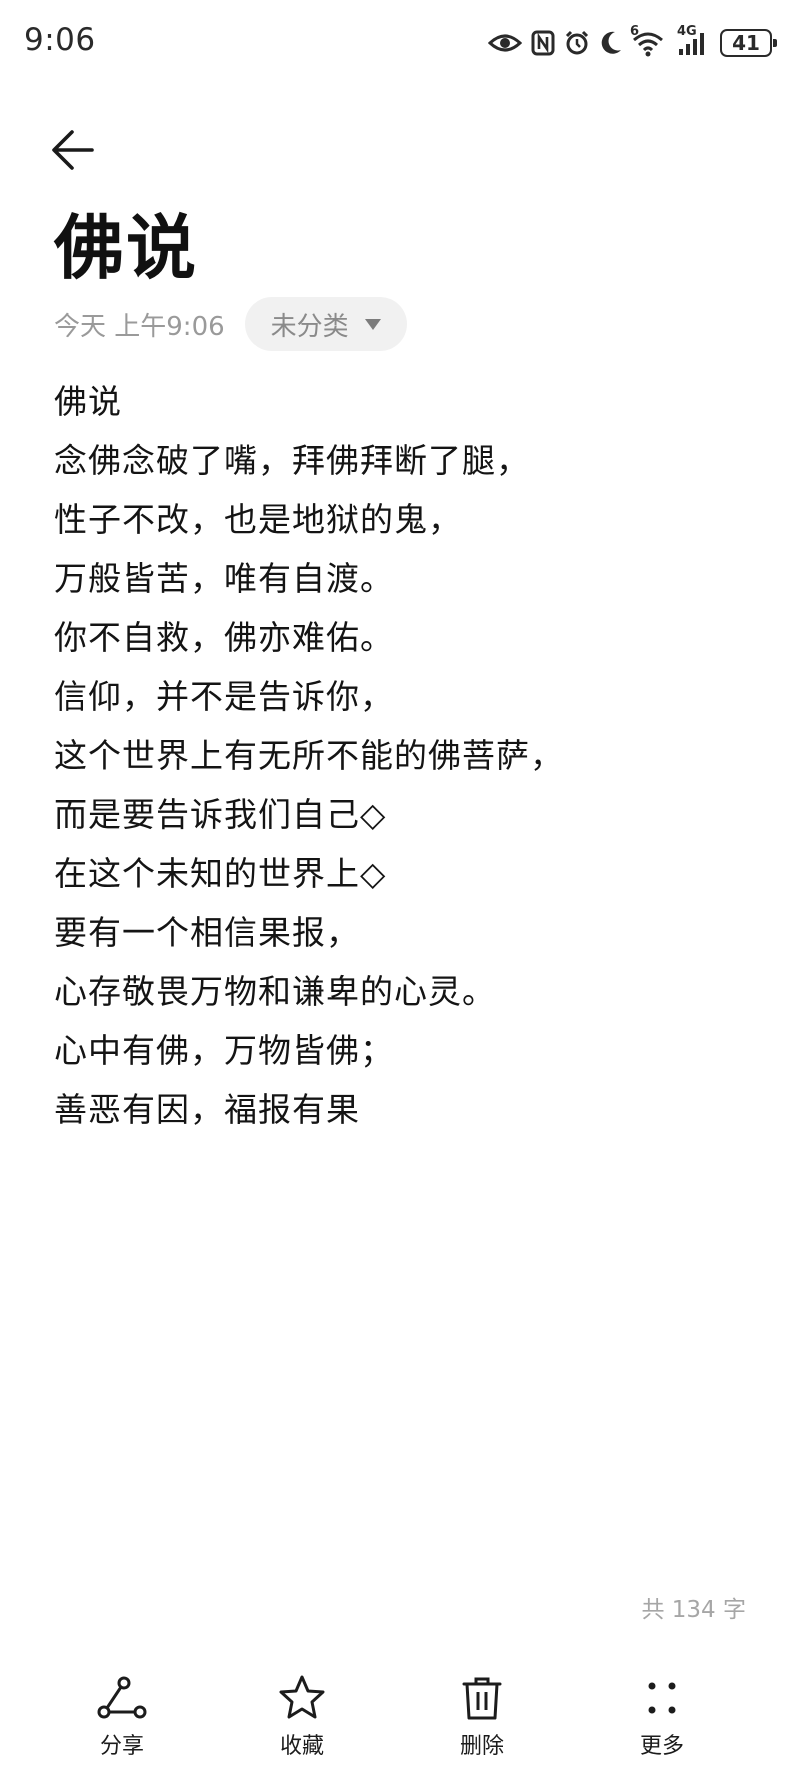 The image size is (800, 1778). I want to click on status-icons: 6 4G 41, so click(632, 43).